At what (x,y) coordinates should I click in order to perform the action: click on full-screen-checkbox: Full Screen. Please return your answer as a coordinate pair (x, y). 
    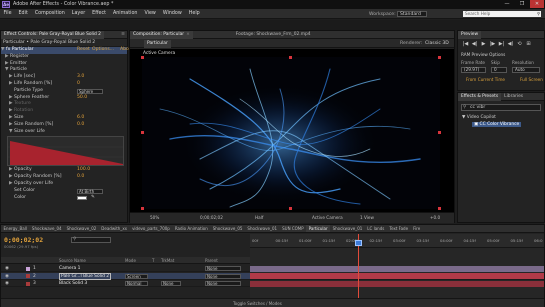
    Looking at the image, I should click on (531, 79).